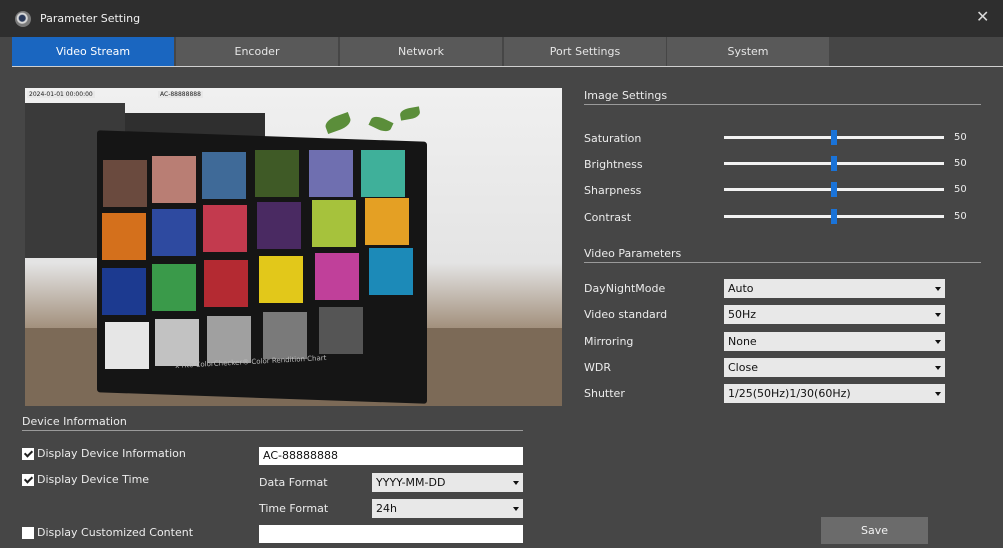 Image resolution: width=1003 pixels, height=548 pixels. What do you see at coordinates (748, 51) in the screenshot?
I see `tab-system: System` at bounding box center [748, 51].